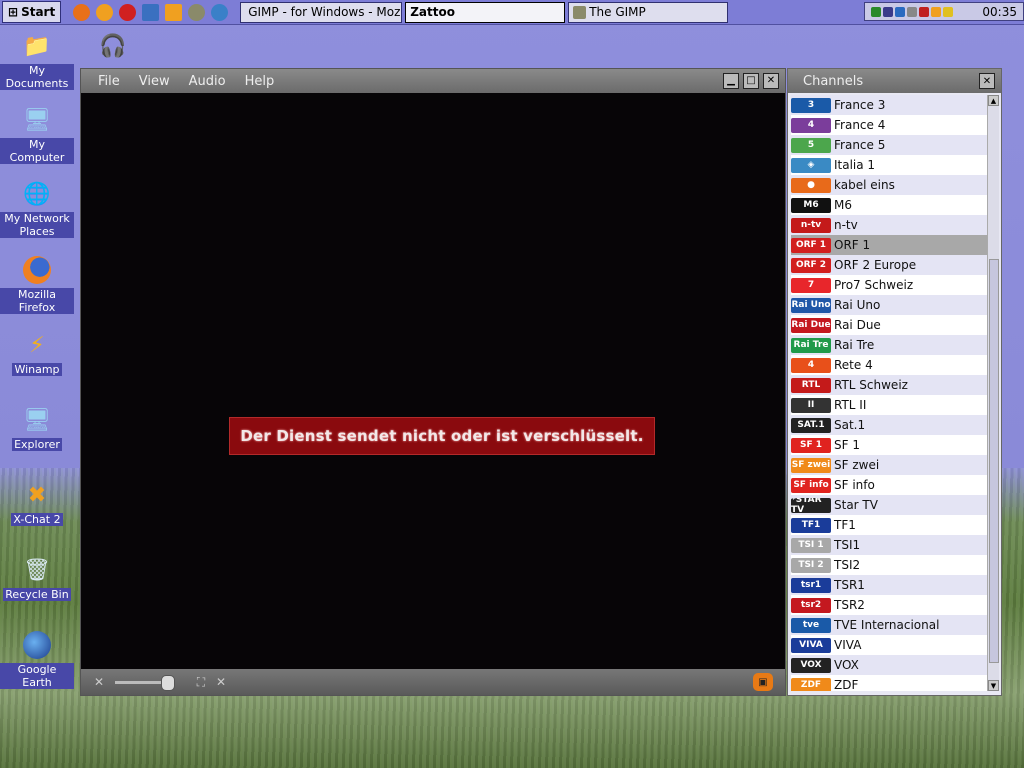 The height and width of the screenshot is (768, 1024). Describe the element at coordinates (220, 12) in the screenshot. I see `thunderbird-quicklaunch-icon` at that location.